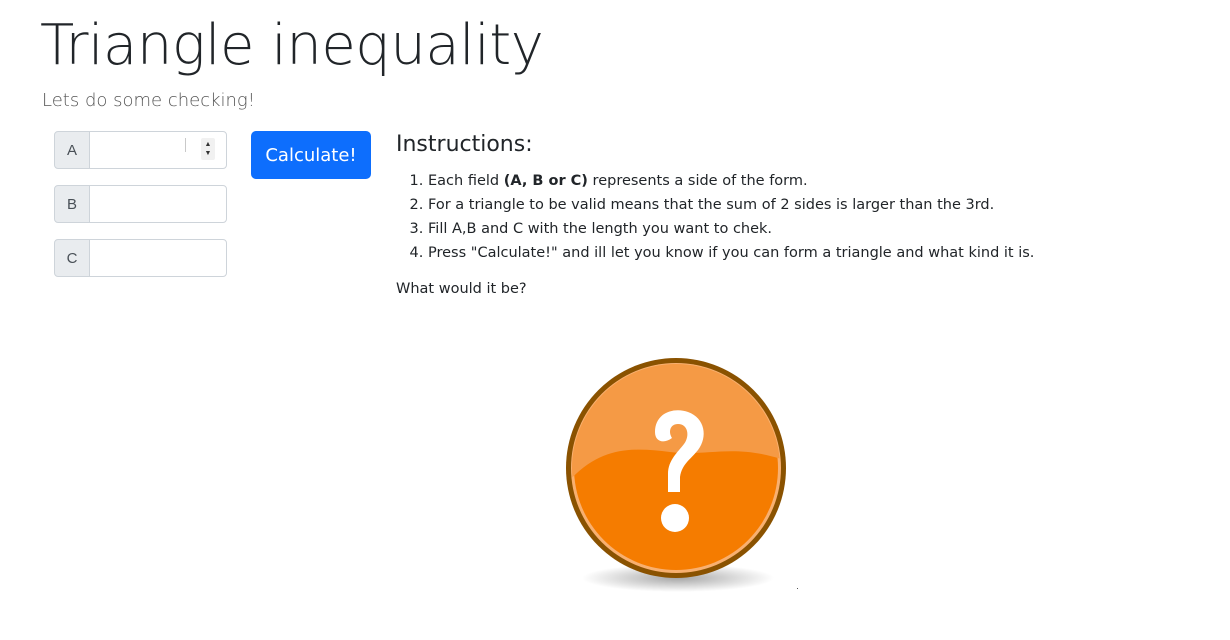  What do you see at coordinates (292, 45) in the screenshot?
I see `page-title: Triangle inequality` at bounding box center [292, 45].